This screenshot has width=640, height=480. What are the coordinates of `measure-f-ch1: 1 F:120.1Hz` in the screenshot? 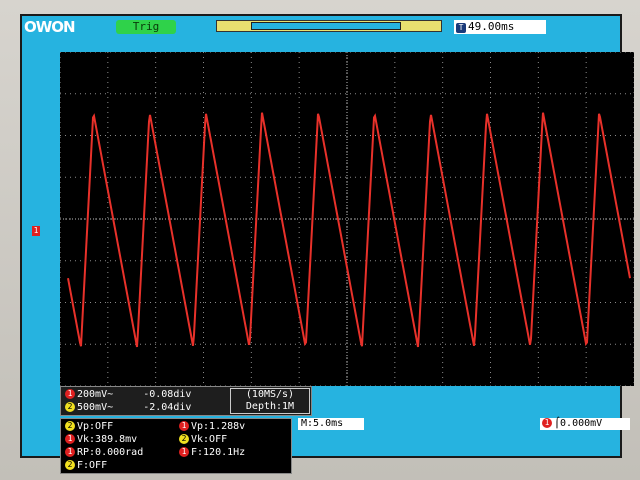 It's located at (212, 452).